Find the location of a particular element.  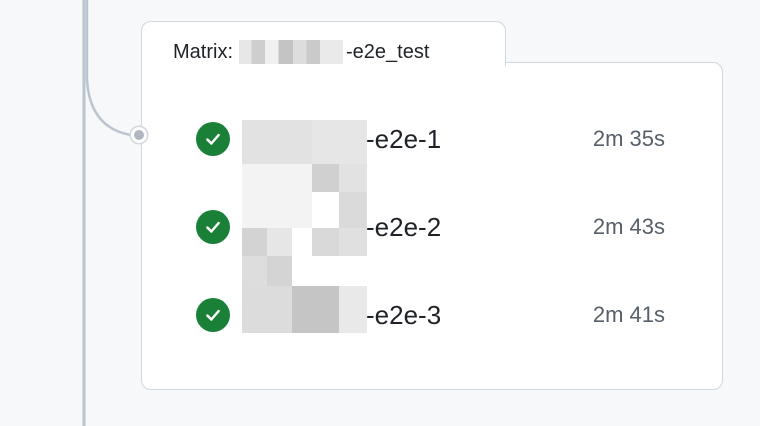

matrix-title-suffix: -e2e_test is located at coordinates (388, 51).